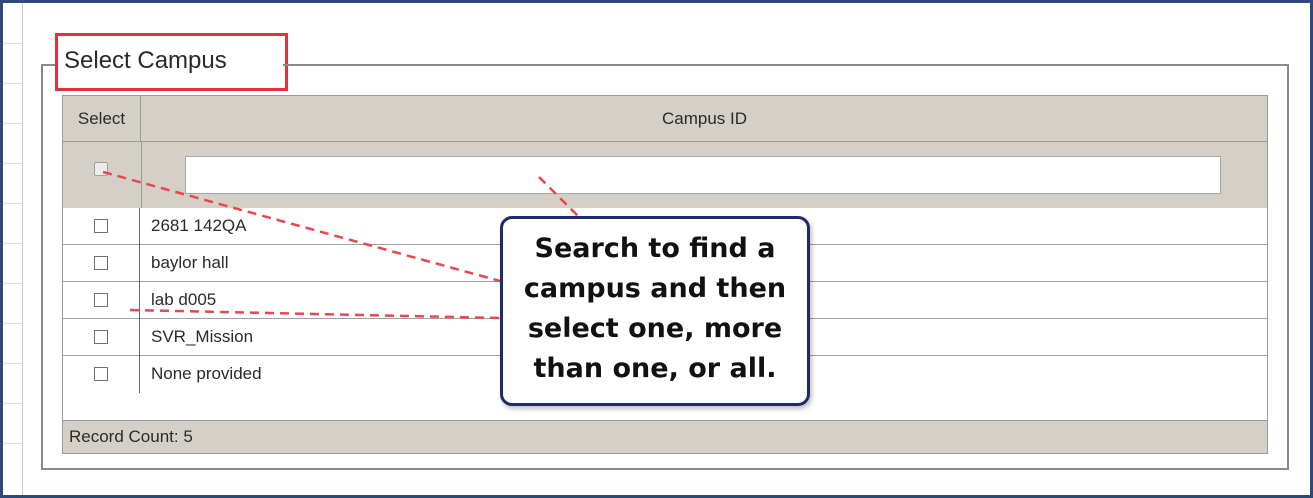  What do you see at coordinates (704, 118) in the screenshot?
I see `column-header-campus-id: Campus ID` at bounding box center [704, 118].